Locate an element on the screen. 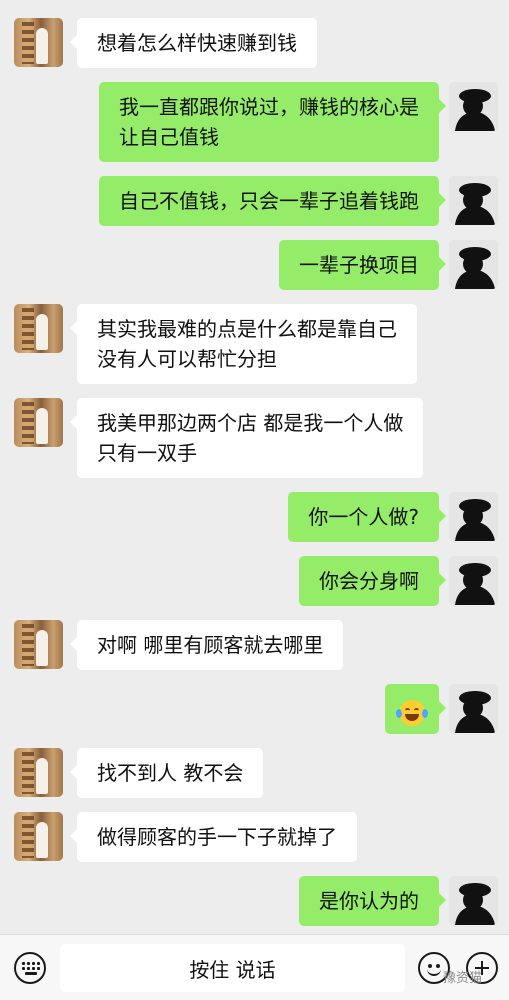 The image size is (509, 1000). message-row: 你一个人做? is located at coordinates (254, 517).